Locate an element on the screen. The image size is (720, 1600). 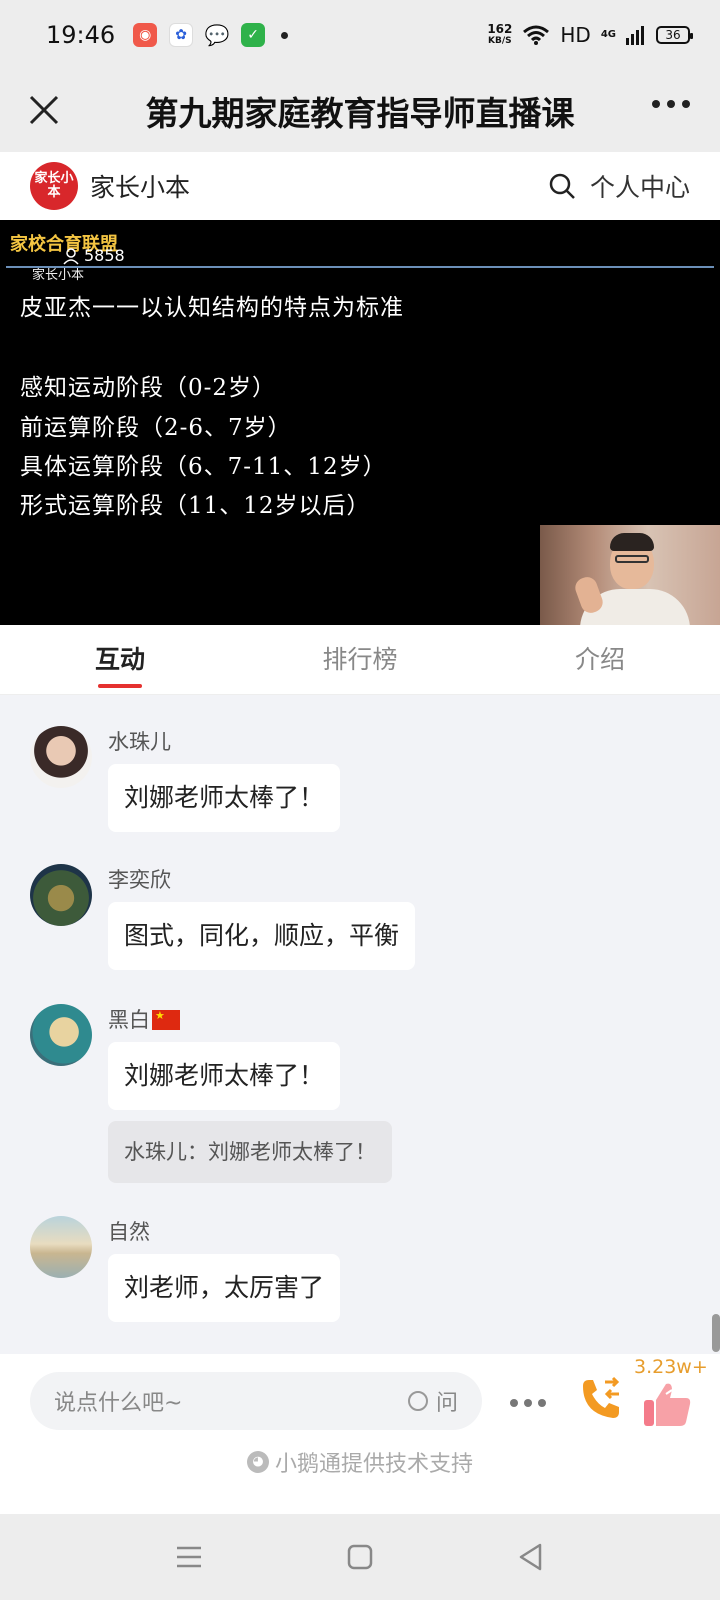
tab-bar: 互动 排行榜 介绍 is located at coordinates (360, 660).